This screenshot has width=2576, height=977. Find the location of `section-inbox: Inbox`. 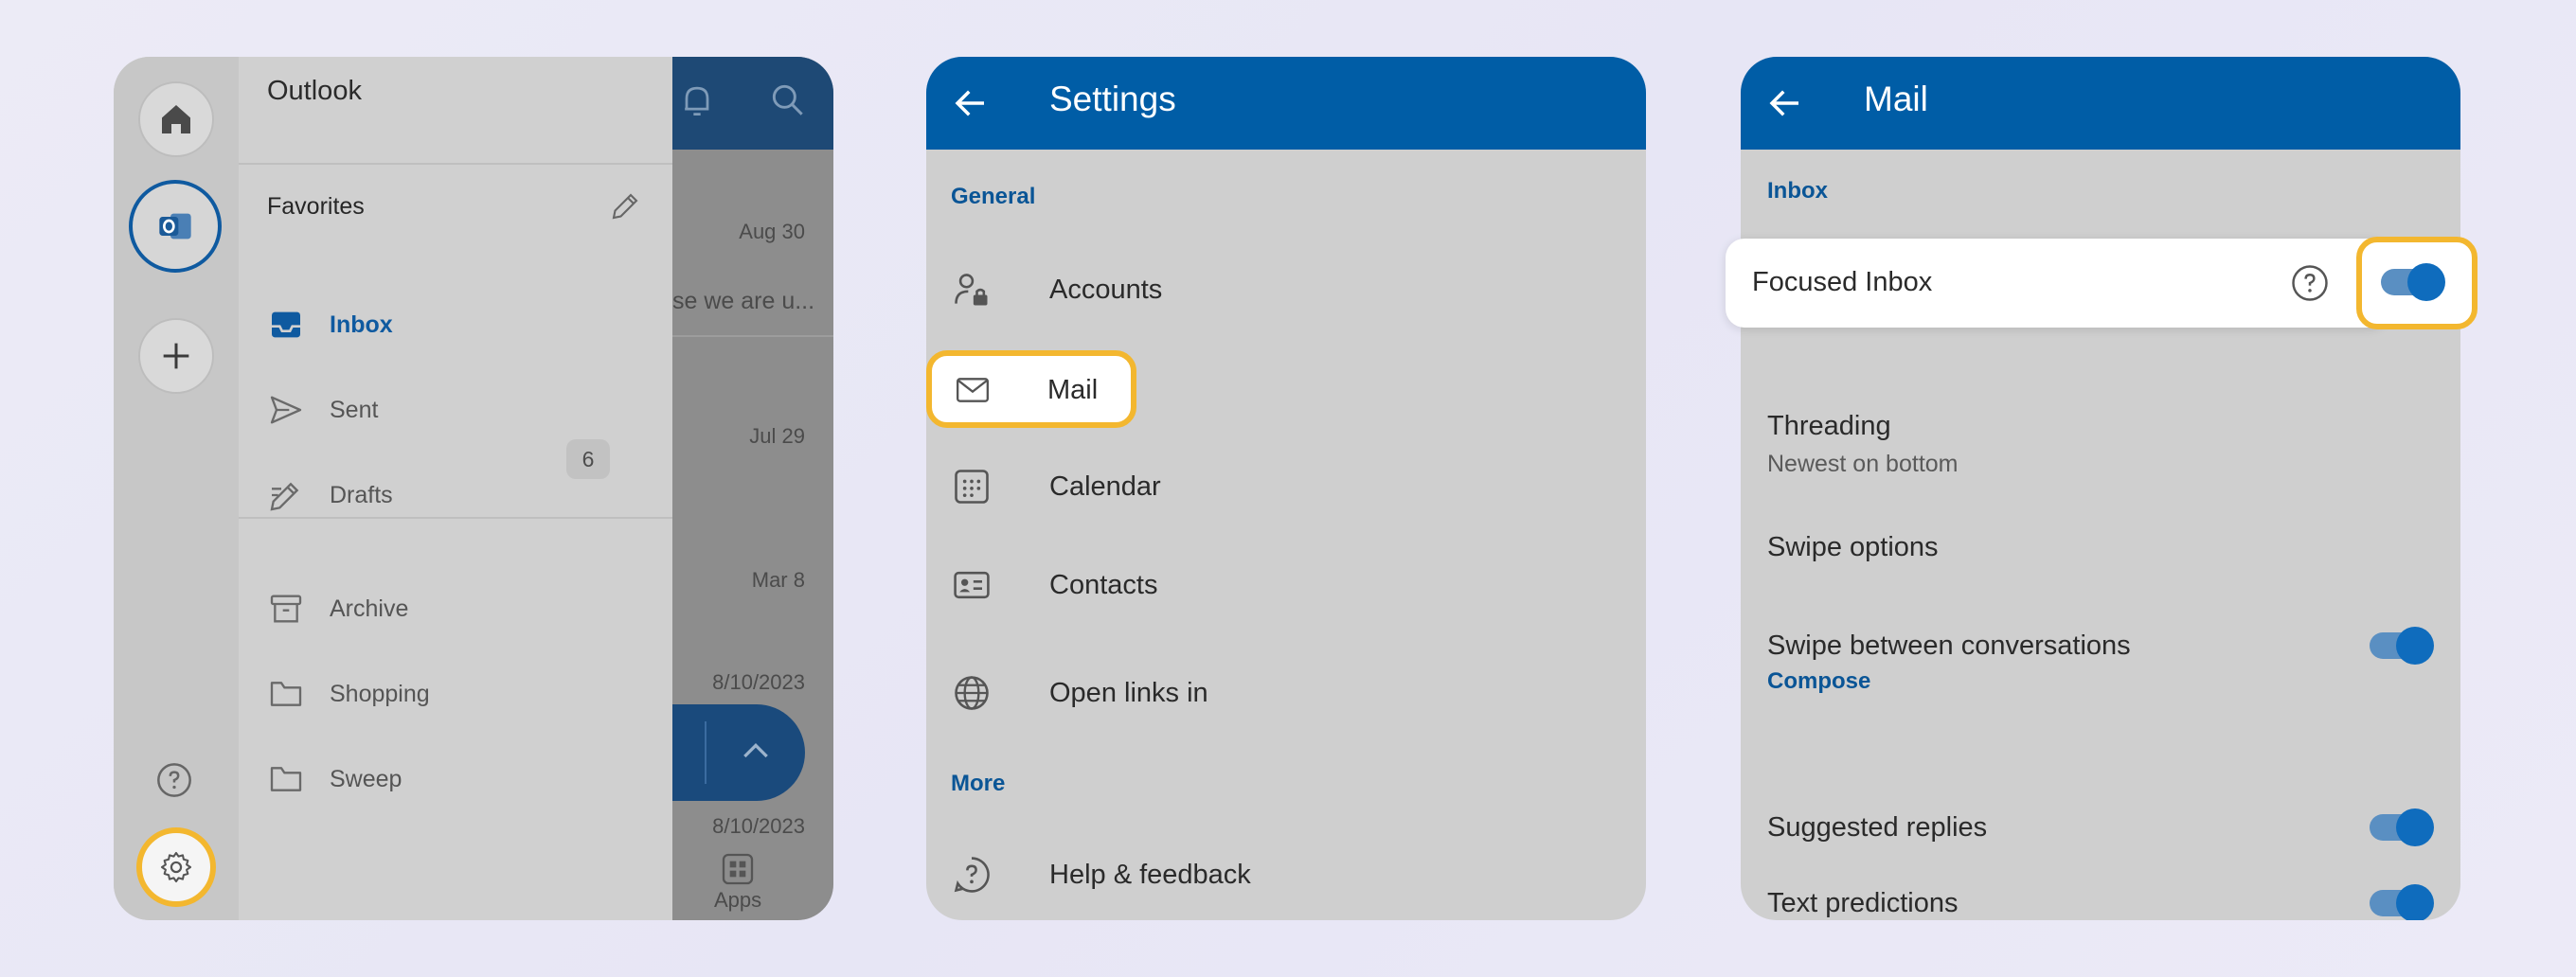

section-inbox: Inbox is located at coordinates (1797, 191).